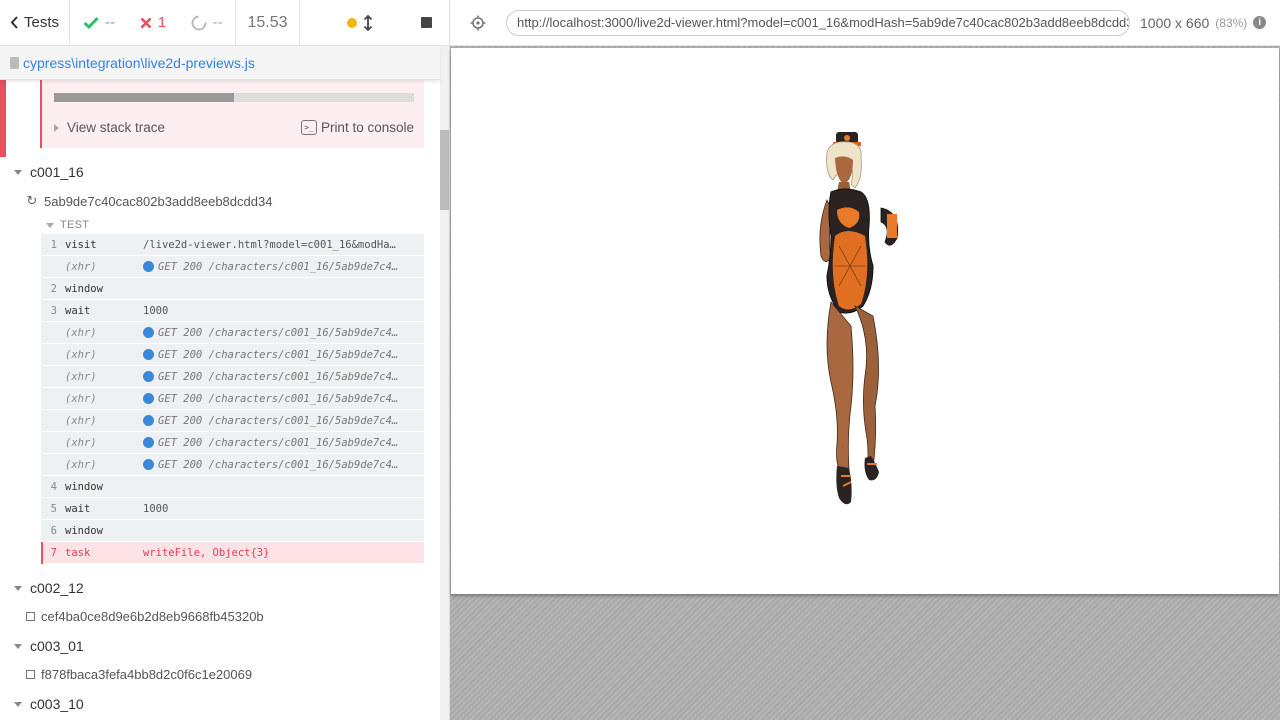 This screenshot has height=720, width=1280. Describe the element at coordinates (308, 127) in the screenshot. I see `terminal-icon: >_` at that location.